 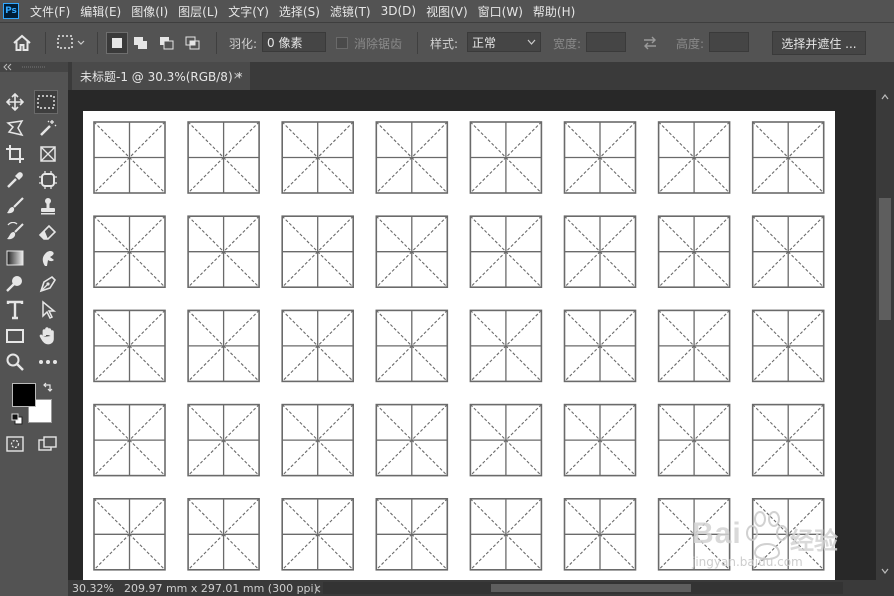 I want to click on dodge-tool, so click(x=15, y=284).